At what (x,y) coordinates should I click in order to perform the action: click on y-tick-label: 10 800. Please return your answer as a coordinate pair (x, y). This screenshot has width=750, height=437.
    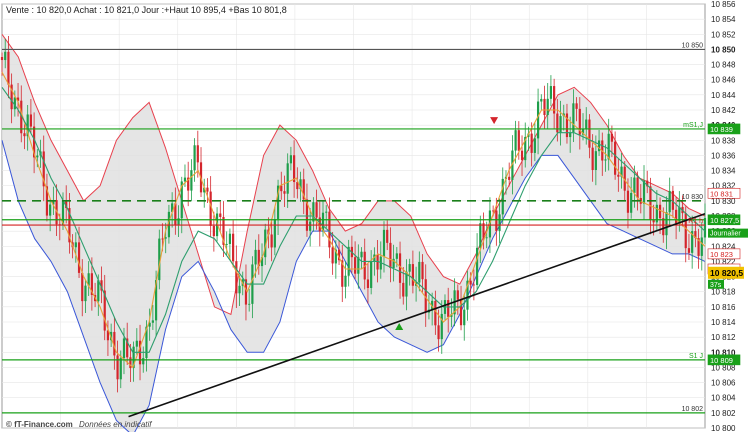
    Looking at the image, I should click on (723, 428).